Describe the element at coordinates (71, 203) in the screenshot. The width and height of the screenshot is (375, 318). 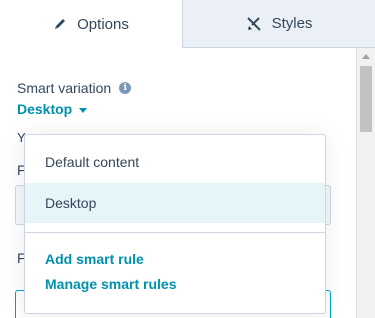
I see `menu-item-label: Desktop` at that location.